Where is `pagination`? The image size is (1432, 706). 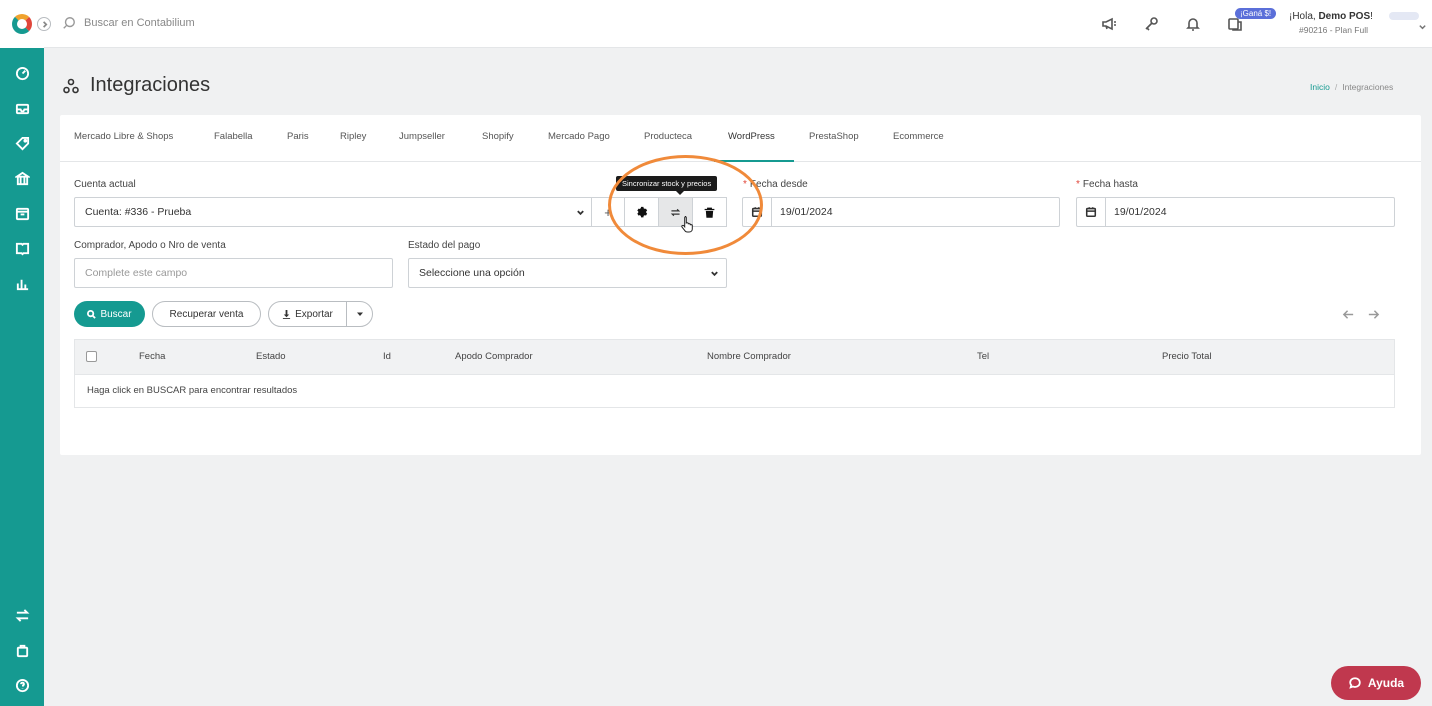 pagination is located at coordinates (1361, 314).